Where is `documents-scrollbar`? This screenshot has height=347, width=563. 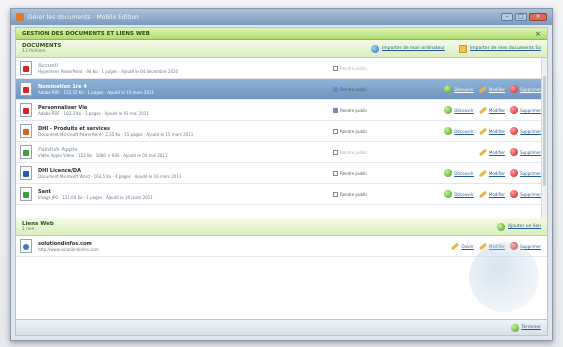
documents-scrollbar is located at coordinates (544, 138).